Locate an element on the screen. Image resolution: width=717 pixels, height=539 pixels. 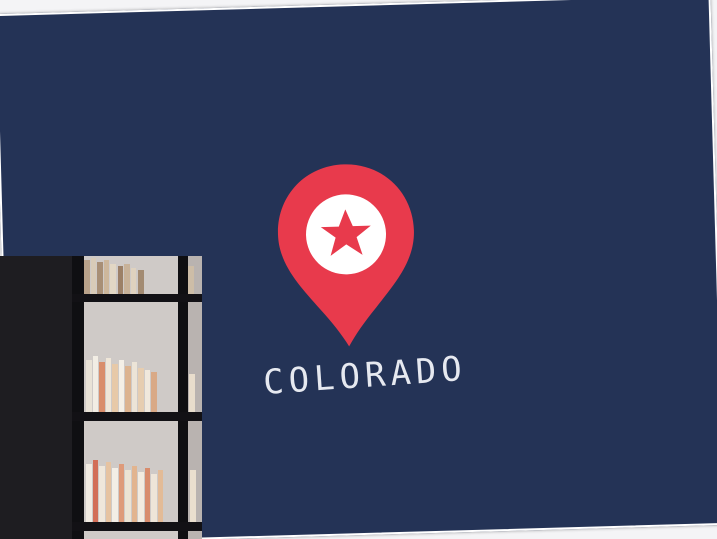
bookshelf-photo is located at coordinates (101, 397).